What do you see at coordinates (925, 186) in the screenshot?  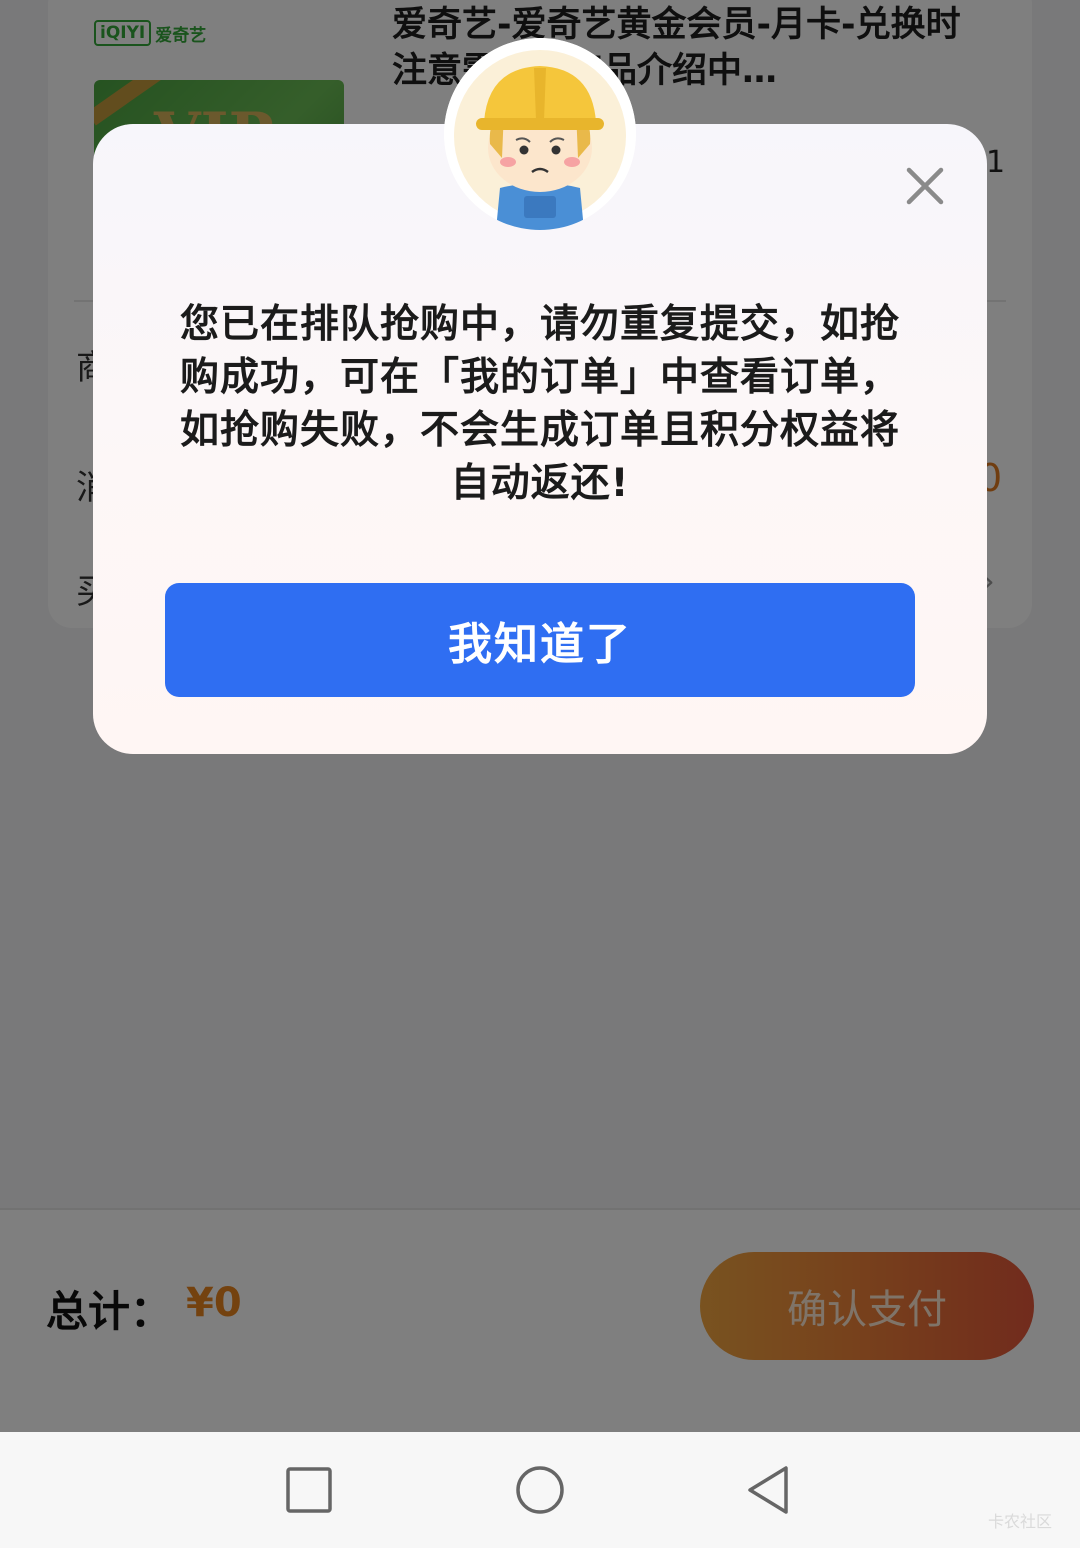 I see `close-icon` at bounding box center [925, 186].